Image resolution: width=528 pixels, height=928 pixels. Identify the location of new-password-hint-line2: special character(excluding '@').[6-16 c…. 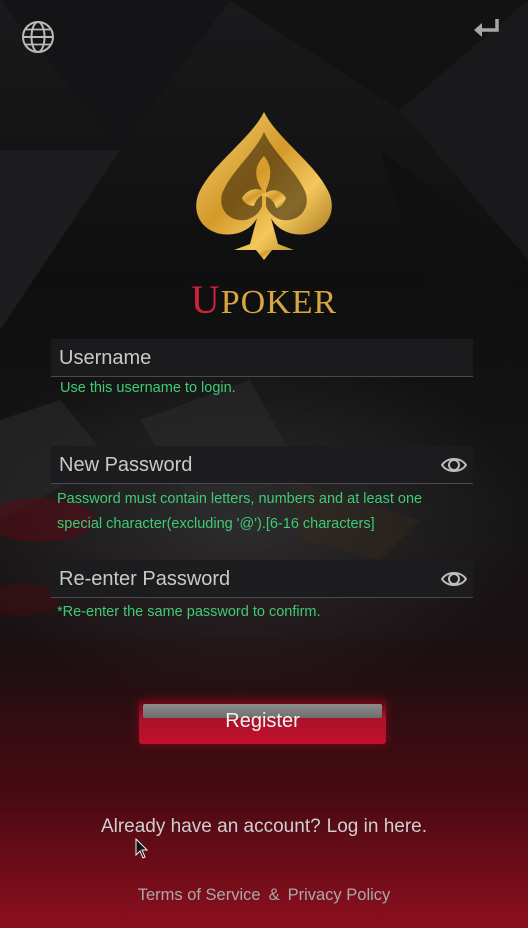
(216, 524).